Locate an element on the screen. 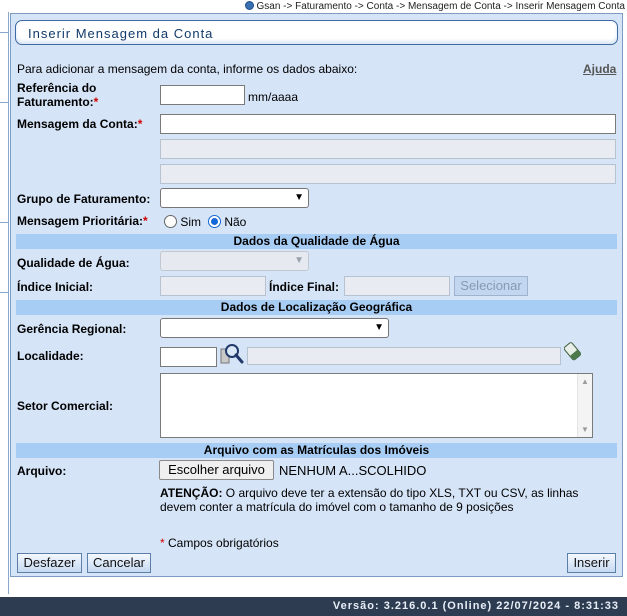  localidade-label: Localidade: is located at coordinates (50, 356).